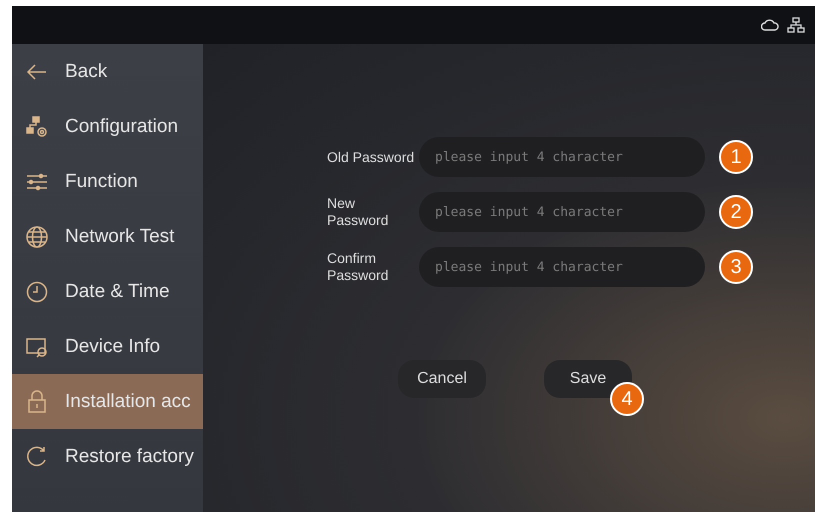 The image size is (825, 512). I want to click on sidebar-item: Function, so click(107, 181).